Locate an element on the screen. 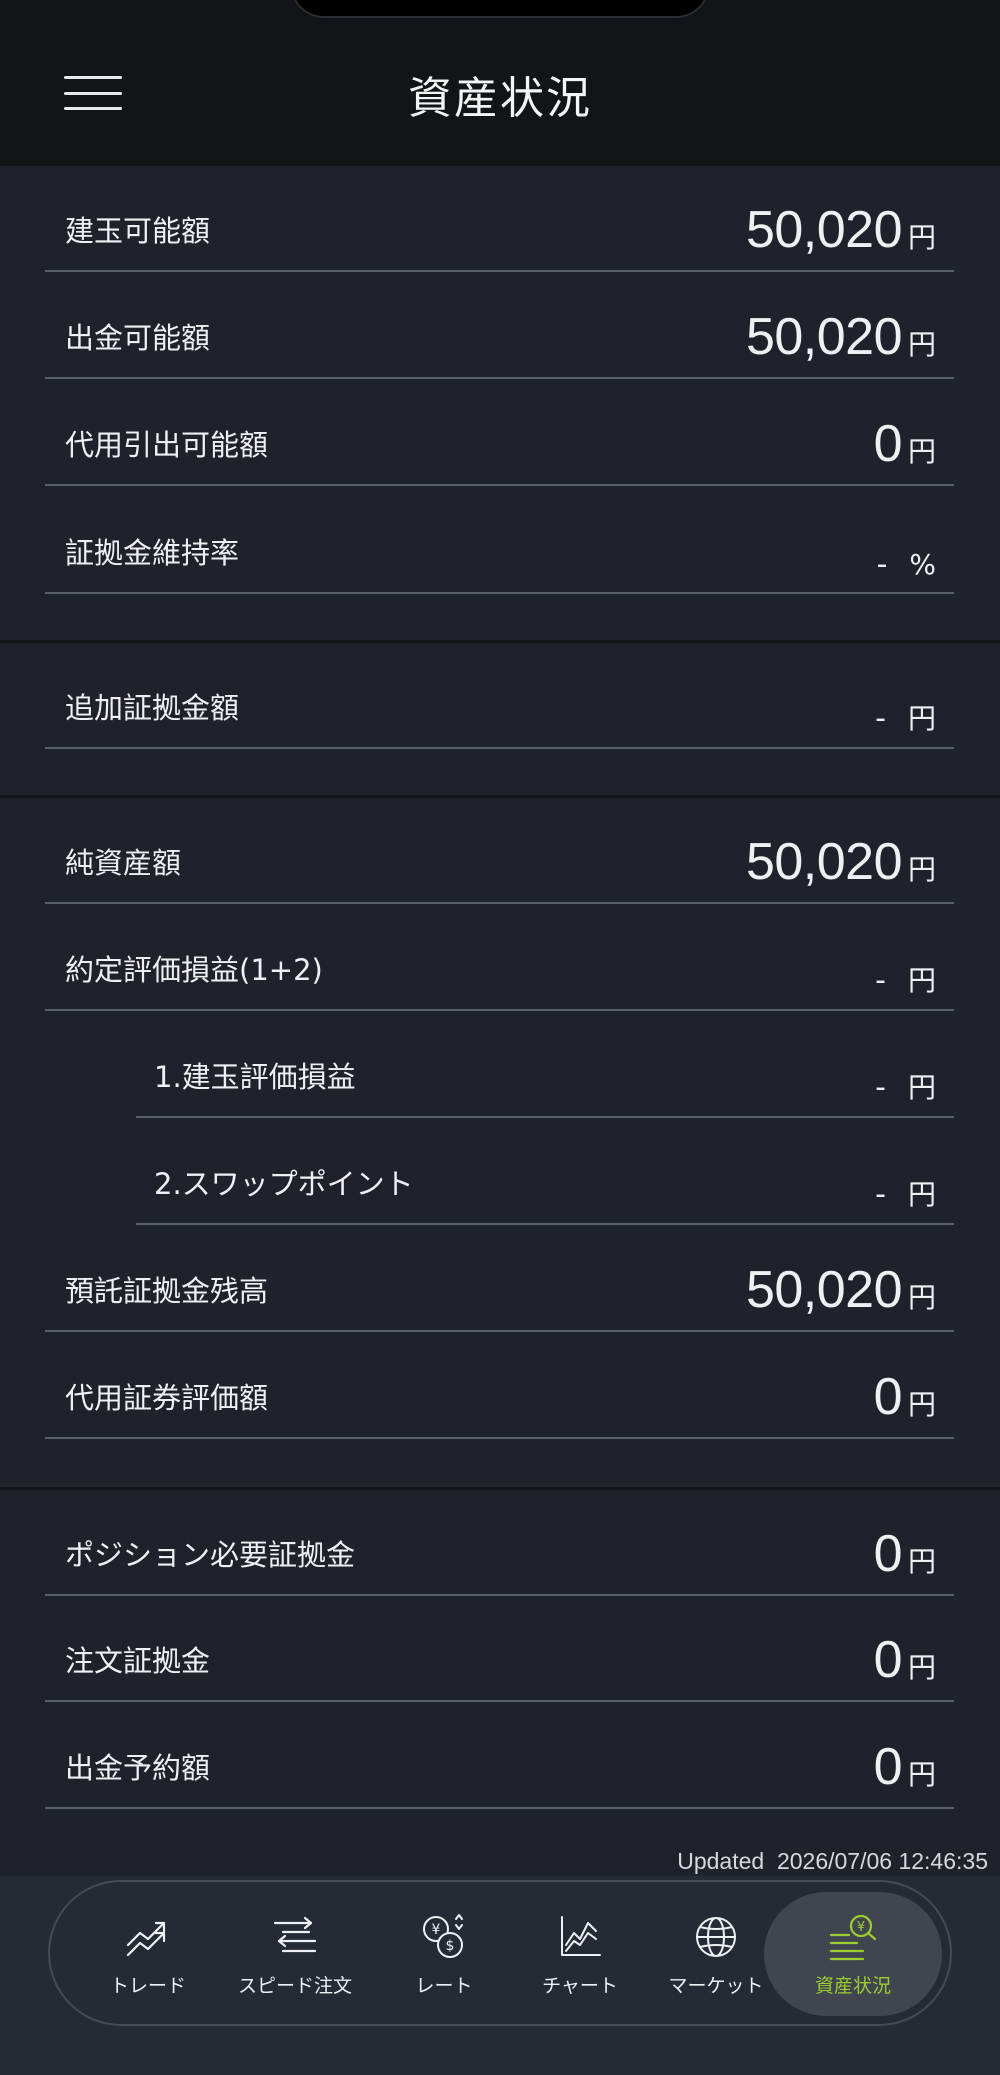 The image size is (1000, 2075). tab-speed-order: スピード注文 is located at coordinates (295, 1954).